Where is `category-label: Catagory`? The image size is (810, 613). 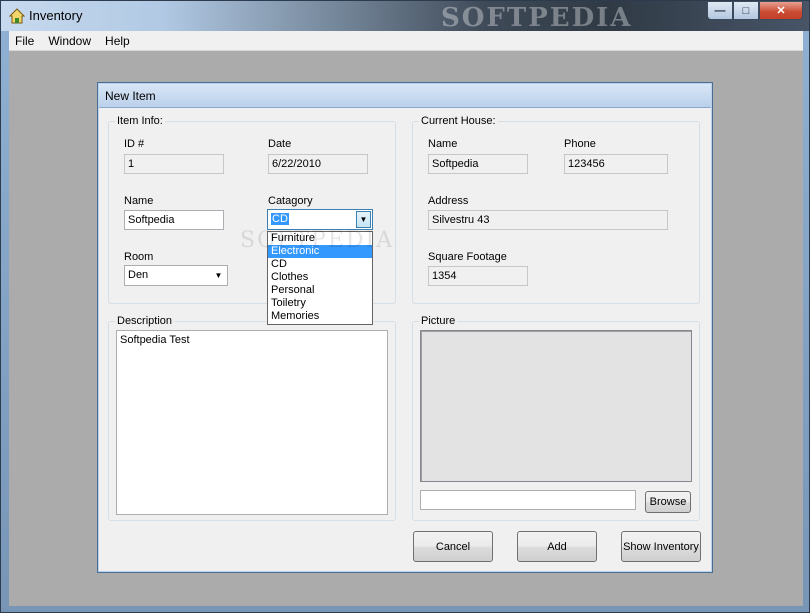
category-label: Catagory is located at coordinates (290, 201).